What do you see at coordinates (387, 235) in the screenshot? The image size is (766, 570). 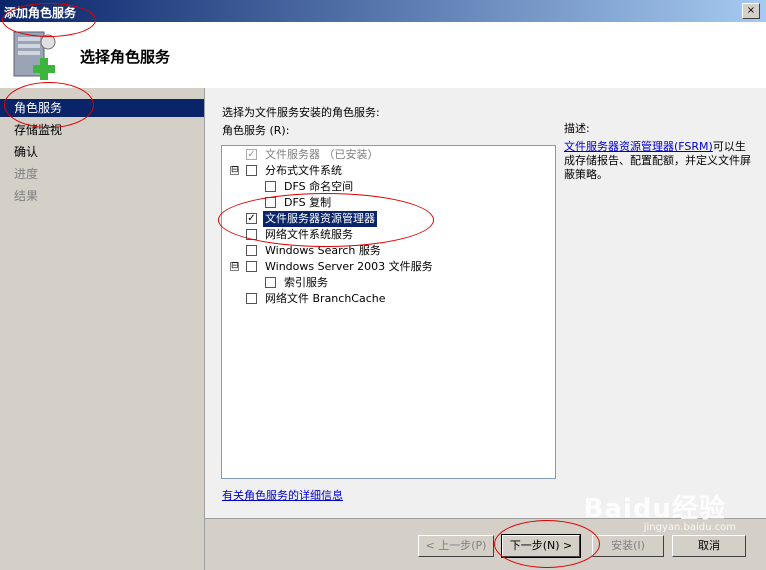 I see `list-item: 网络文件系统服务` at bounding box center [387, 235].